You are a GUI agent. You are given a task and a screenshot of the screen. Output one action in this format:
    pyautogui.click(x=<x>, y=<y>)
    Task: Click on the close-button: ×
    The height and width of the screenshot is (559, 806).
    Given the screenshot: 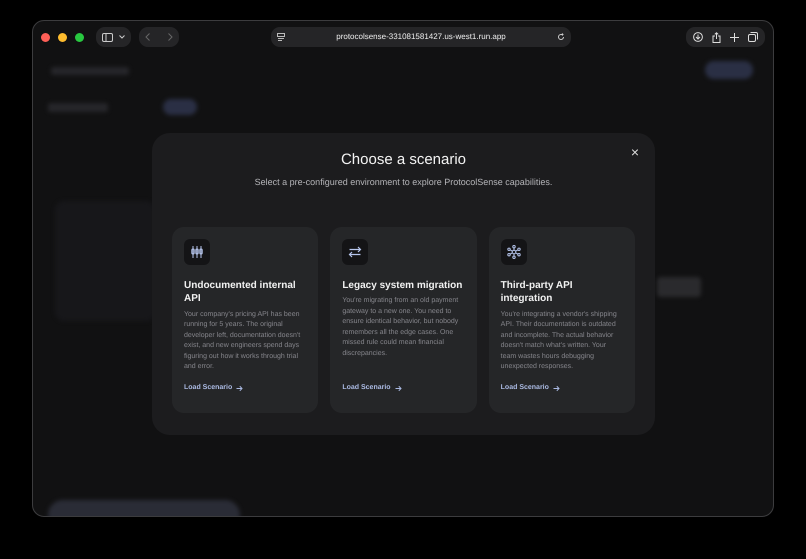 What is the action you would take?
    pyautogui.click(x=634, y=152)
    